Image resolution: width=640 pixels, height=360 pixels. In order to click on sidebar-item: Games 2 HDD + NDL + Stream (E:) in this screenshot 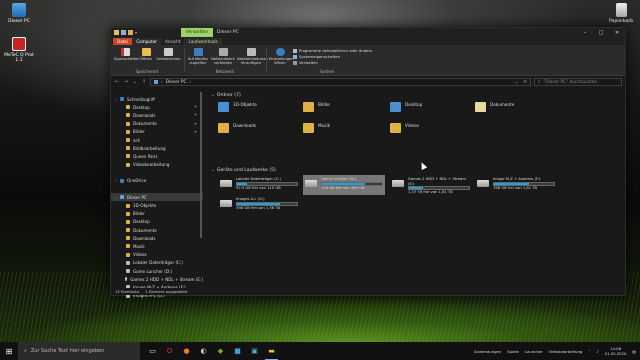, I will do `click(157, 279)`.